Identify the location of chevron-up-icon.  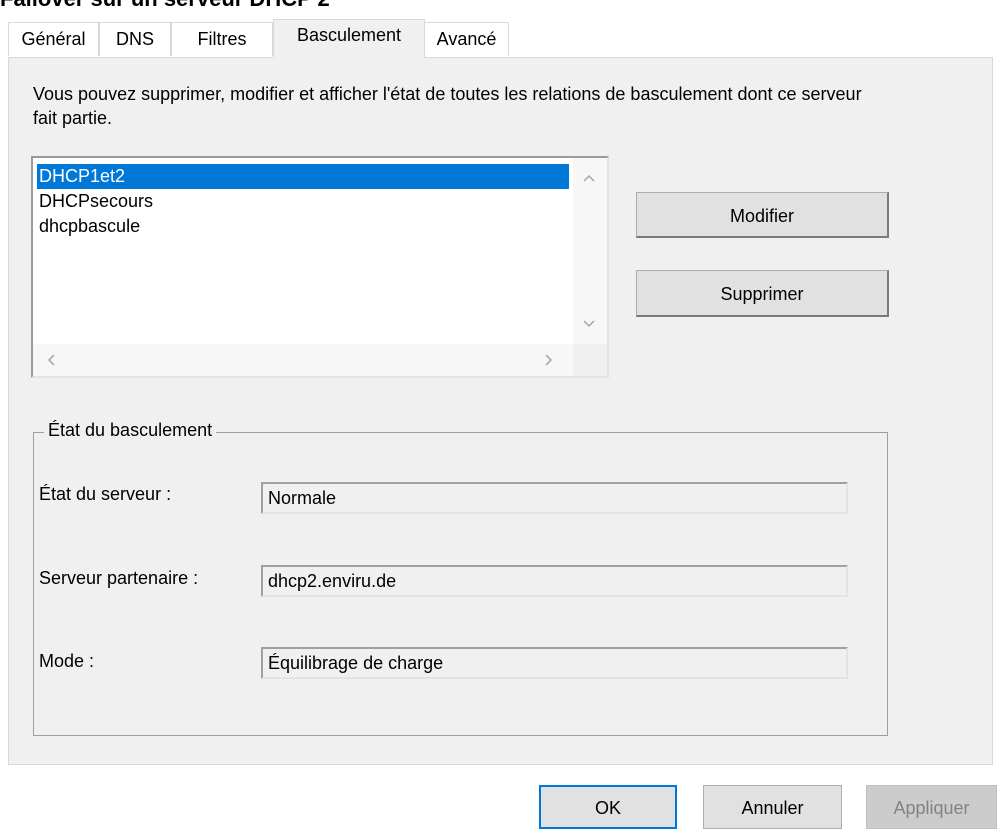
(589, 179).